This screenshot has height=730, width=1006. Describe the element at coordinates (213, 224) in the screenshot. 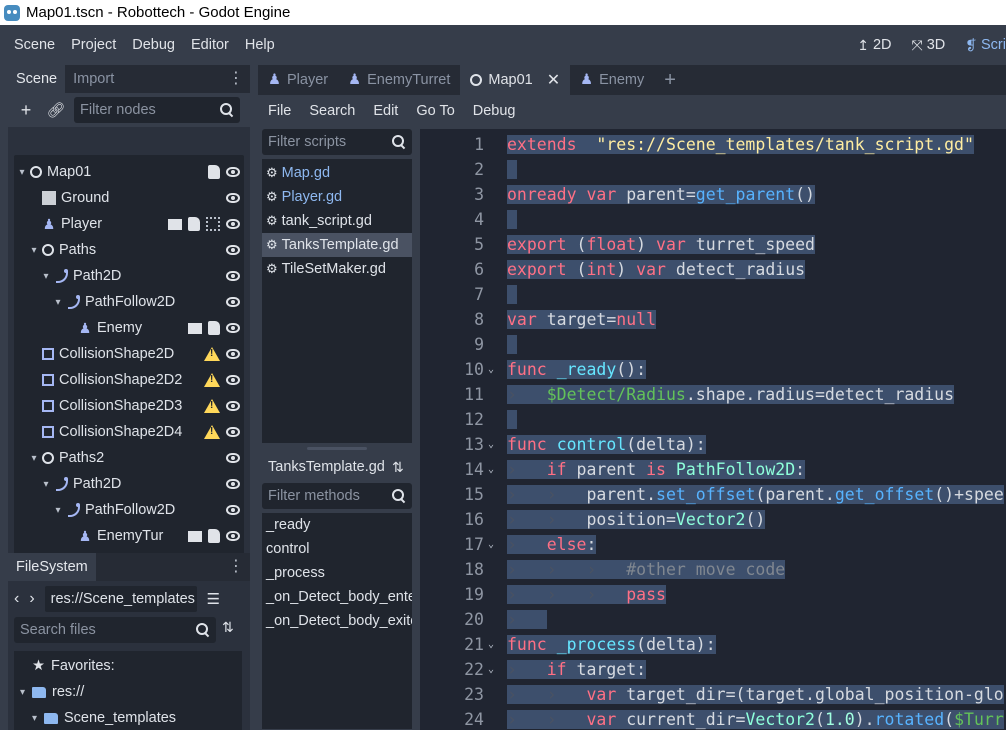

I see `group-icon` at that location.